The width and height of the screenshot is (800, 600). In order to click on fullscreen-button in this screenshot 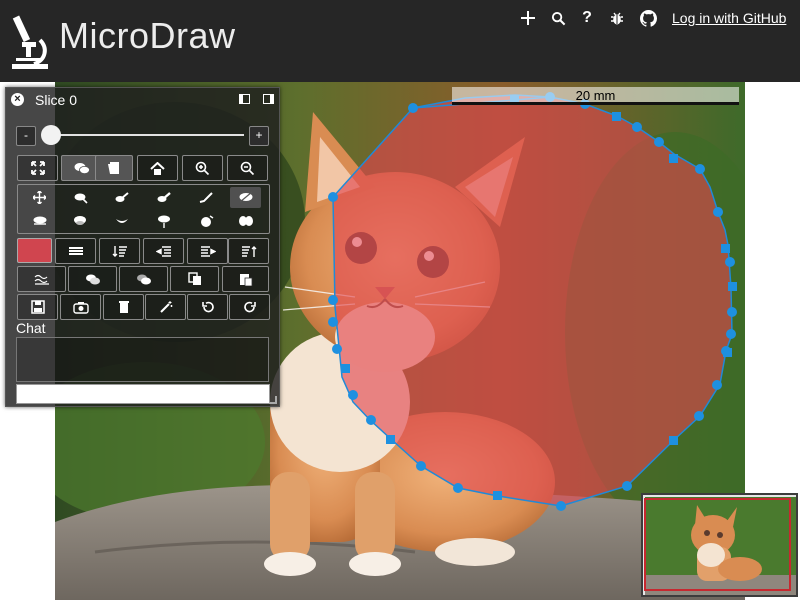, I will do `click(37, 168)`.